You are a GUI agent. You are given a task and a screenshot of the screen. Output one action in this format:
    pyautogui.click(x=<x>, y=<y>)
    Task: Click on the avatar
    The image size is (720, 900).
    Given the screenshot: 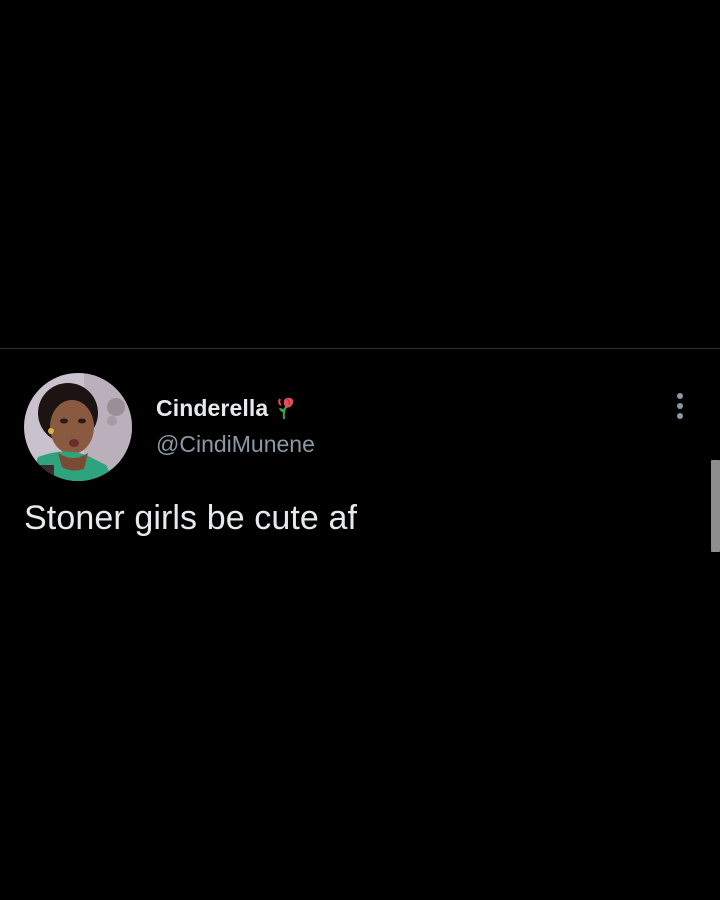 What is the action you would take?
    pyautogui.click(x=78, y=427)
    